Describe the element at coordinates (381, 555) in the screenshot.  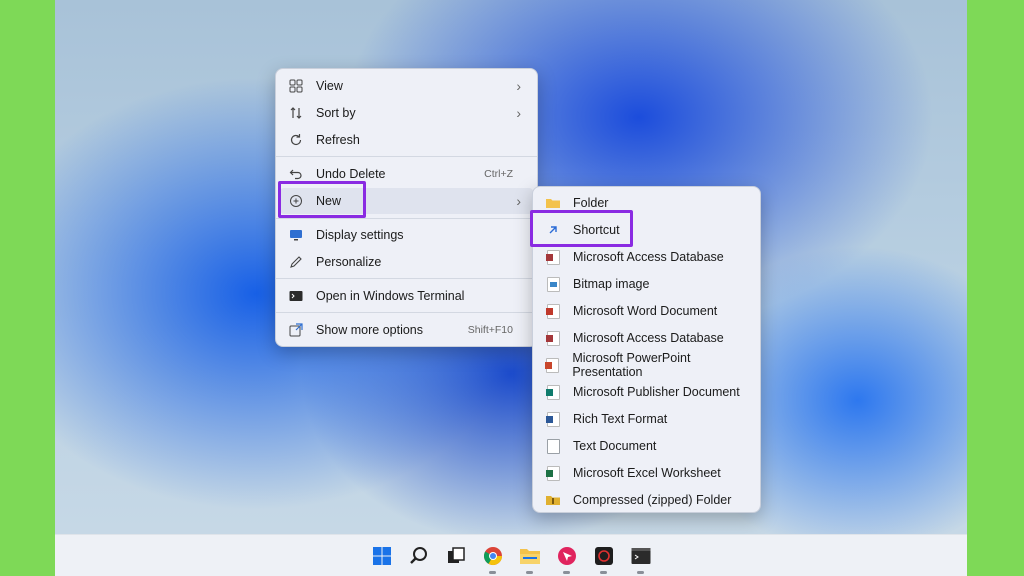
I see `windows-start-icon` at that location.